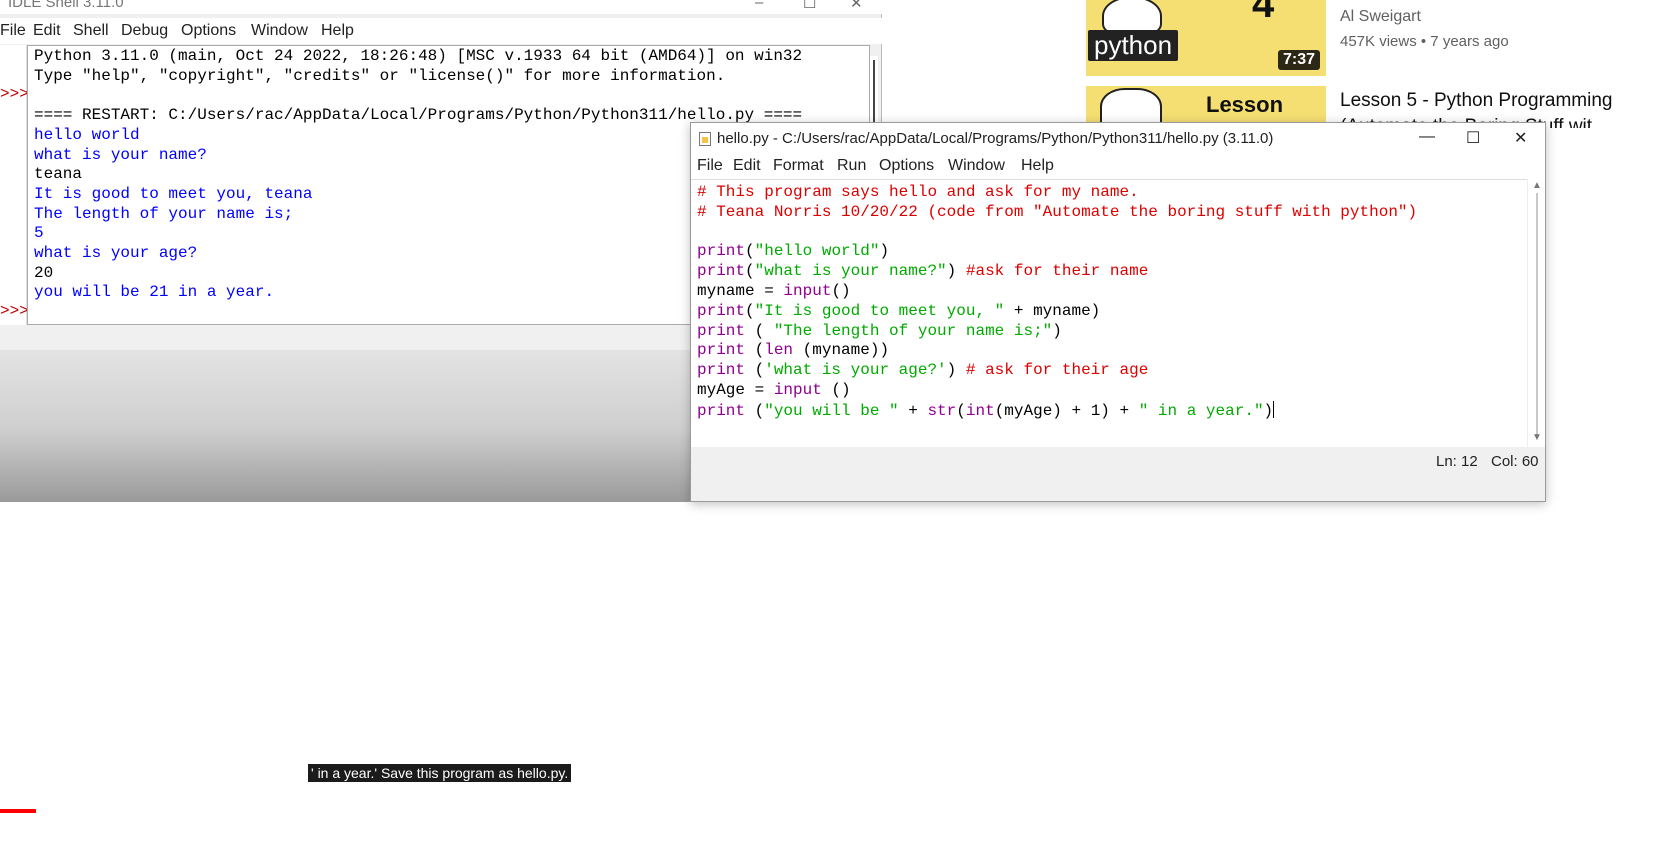  I want to click on minimize-icon: –, so click(759, 5).